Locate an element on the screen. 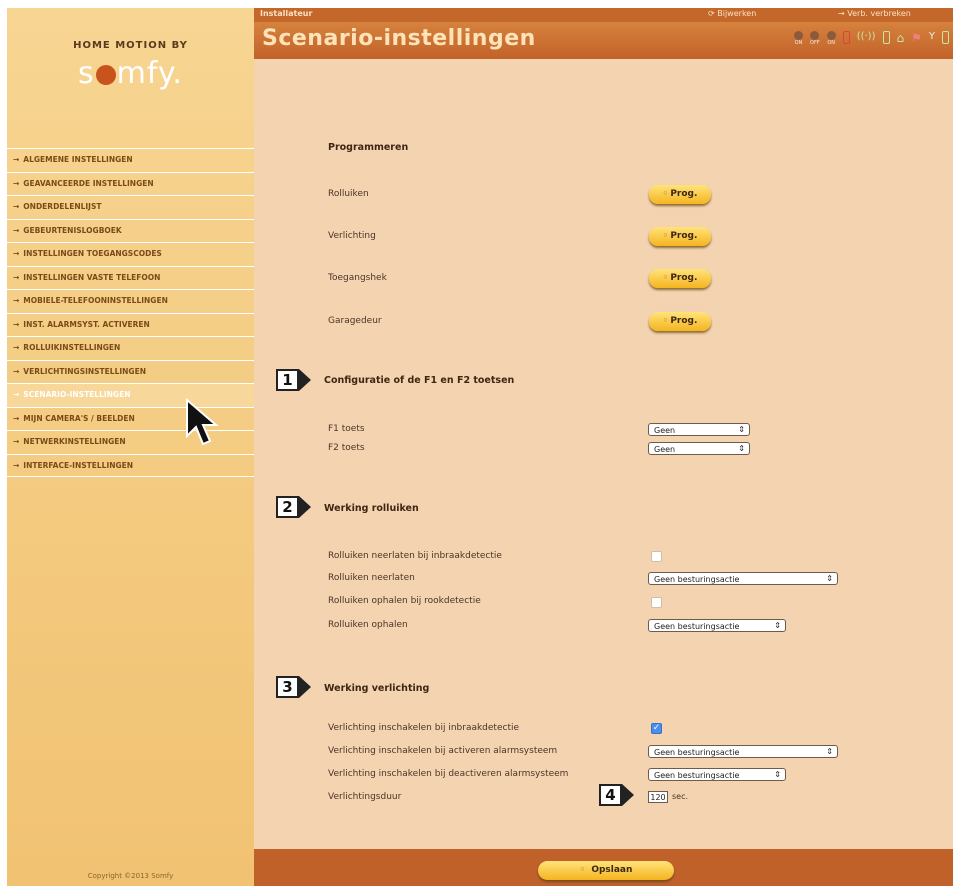 The image size is (960, 886). sidebar-item-interface-instellingen: → INTERFACE-INSTELLINGEN is located at coordinates (130, 465).